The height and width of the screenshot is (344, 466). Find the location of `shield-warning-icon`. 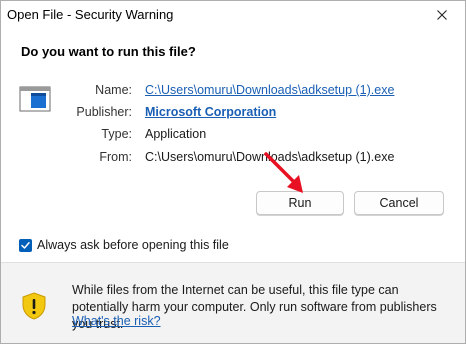

shield-warning-icon is located at coordinates (34, 306).